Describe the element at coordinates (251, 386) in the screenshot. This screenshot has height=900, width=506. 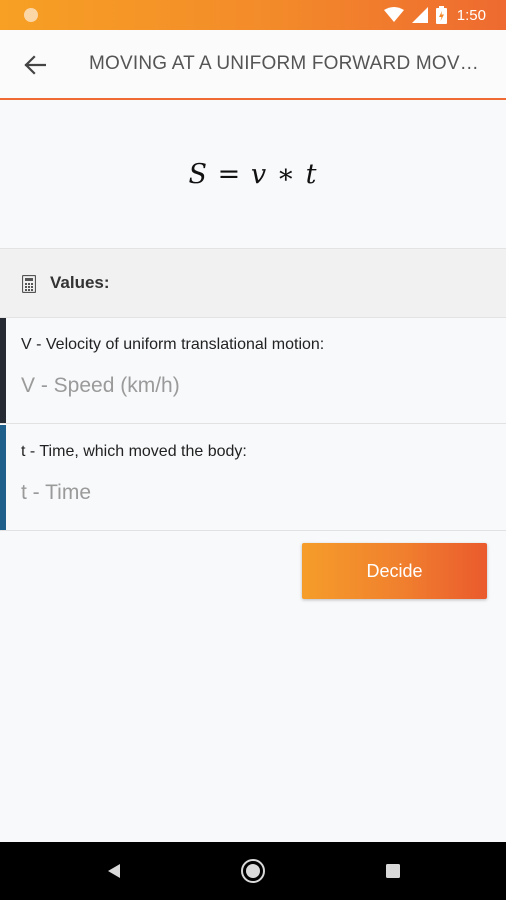
I see `velocity-input` at that location.